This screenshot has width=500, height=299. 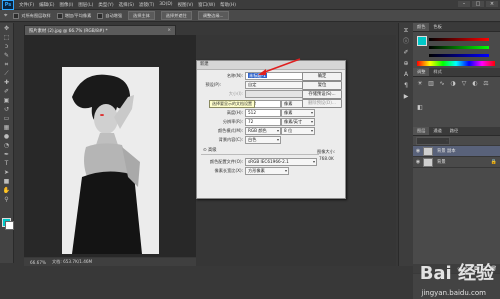 I want to click on option-auto-enhance: 自动增强, so click(x=109, y=15).